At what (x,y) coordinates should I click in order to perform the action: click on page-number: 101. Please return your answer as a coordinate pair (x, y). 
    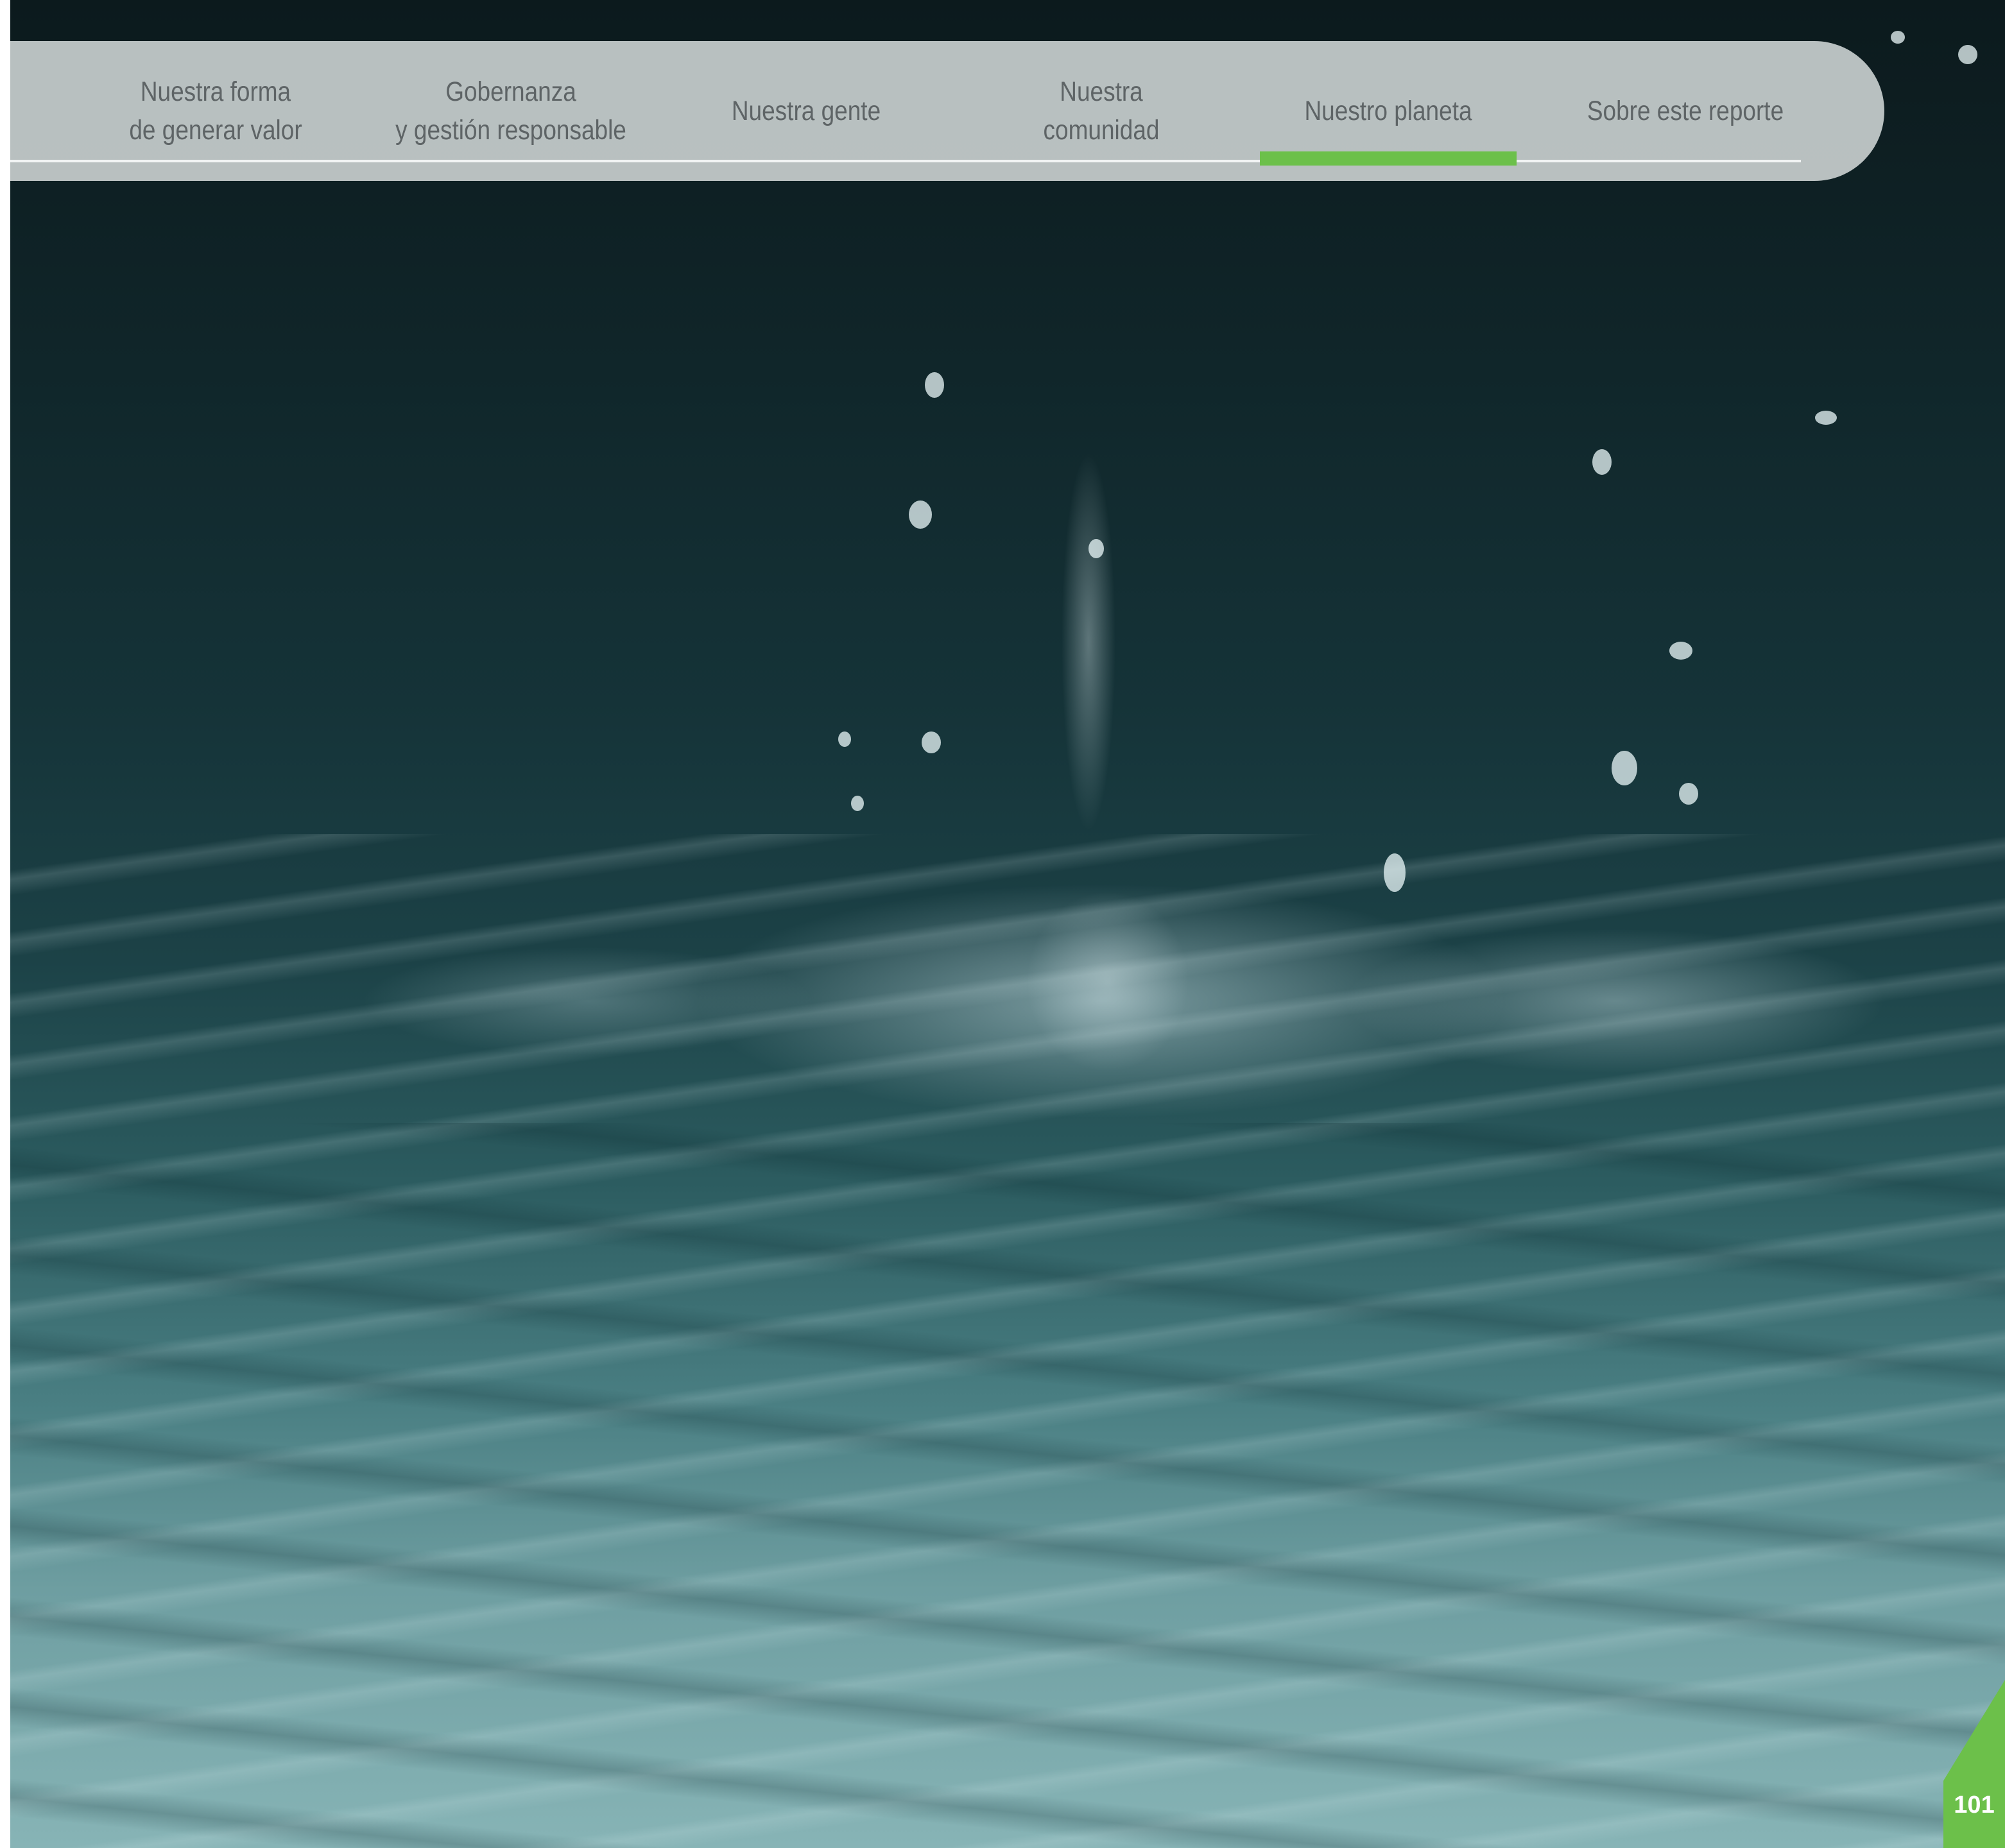
    Looking at the image, I should click on (1974, 1805).